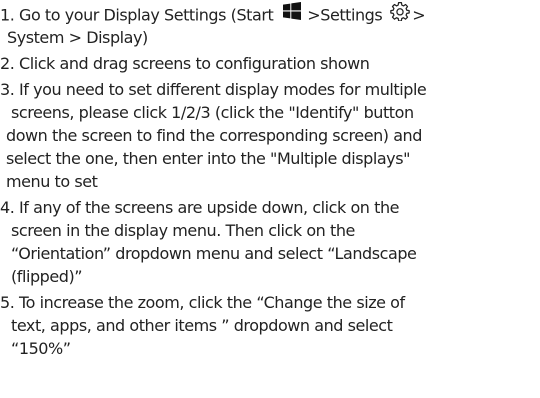 The height and width of the screenshot is (398, 540). What do you see at coordinates (137, 15) in the screenshot?
I see `step-1-text-start: 1. Go to your Display Settings (Start` at bounding box center [137, 15].